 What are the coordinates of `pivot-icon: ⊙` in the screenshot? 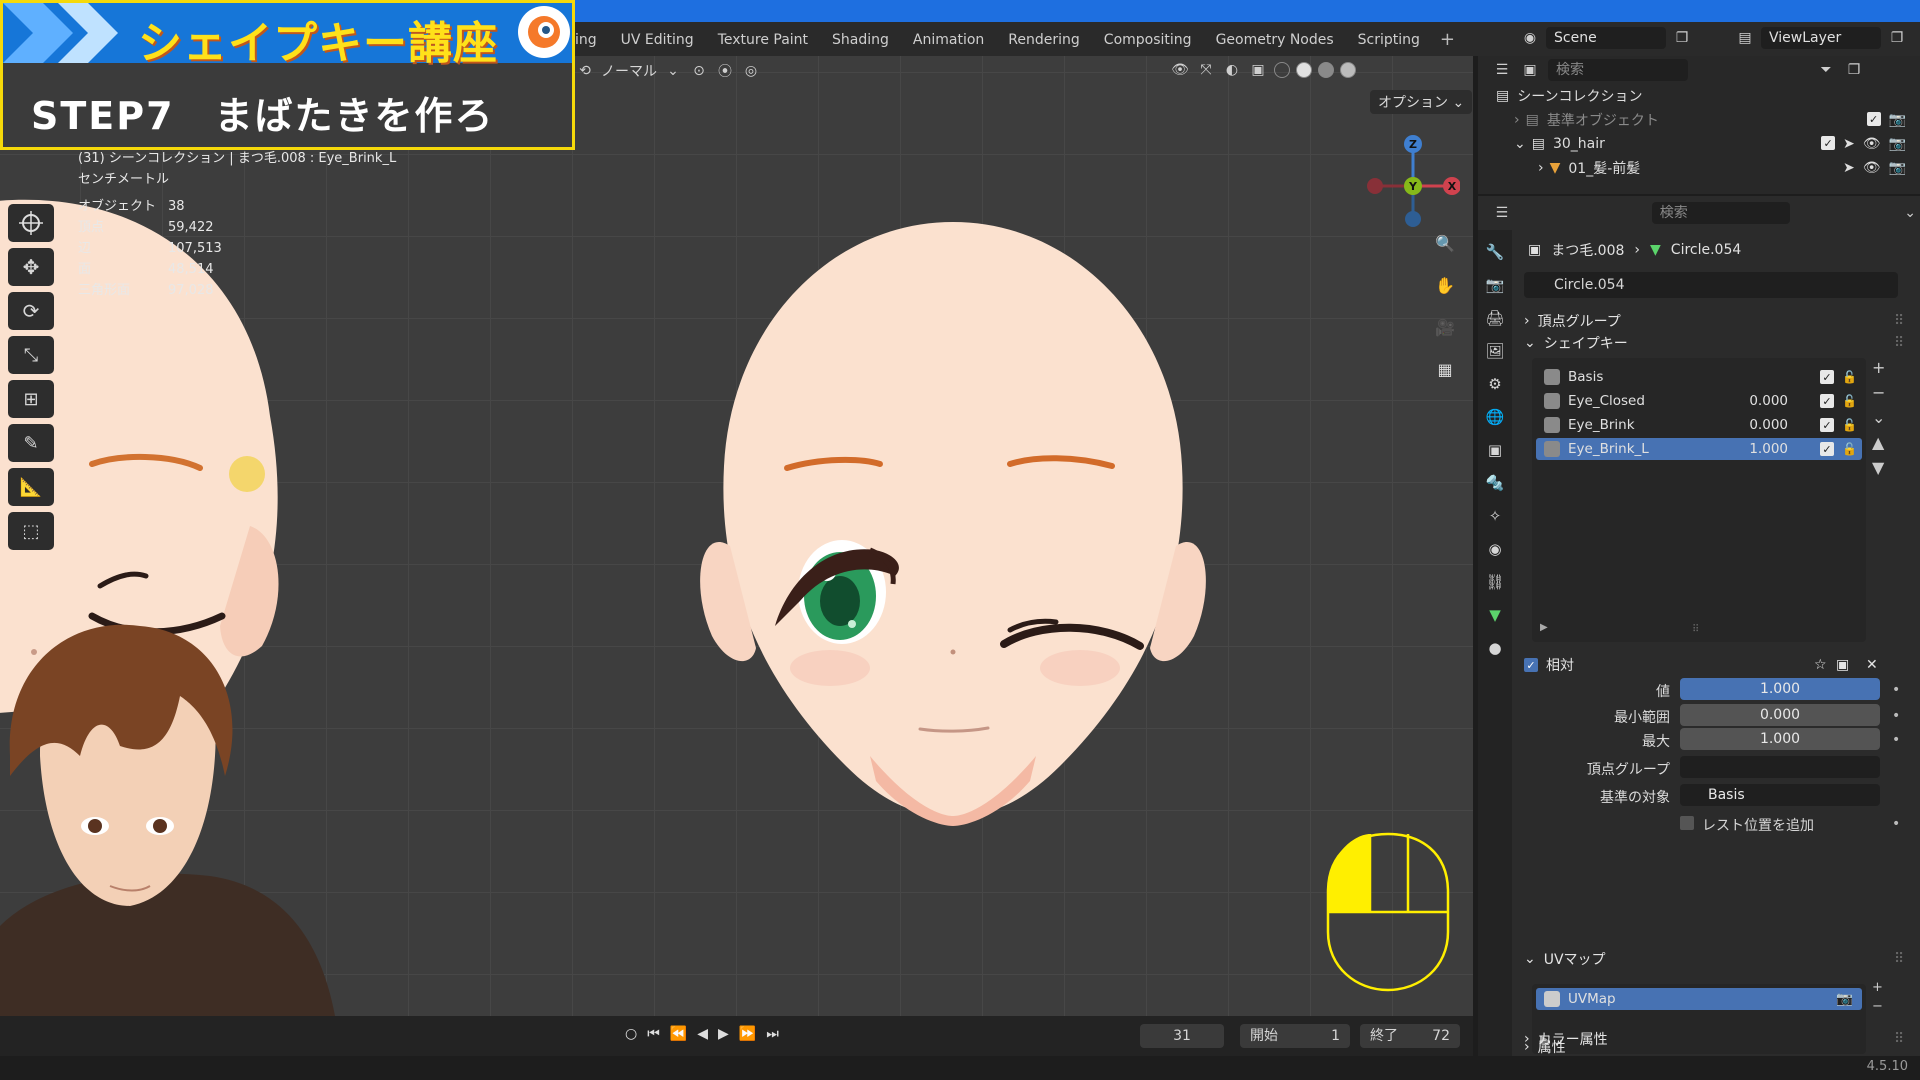 It's located at (699, 71).